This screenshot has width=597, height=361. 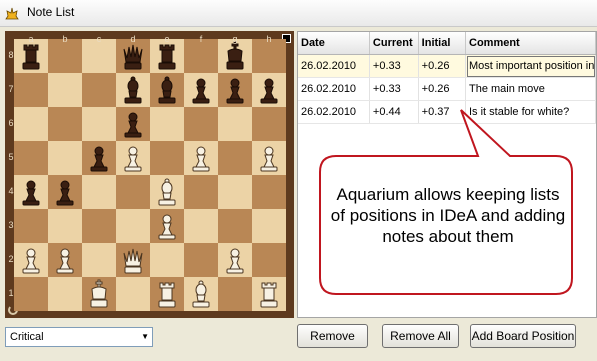 I want to click on board-square-h4, so click(x=269, y=192).